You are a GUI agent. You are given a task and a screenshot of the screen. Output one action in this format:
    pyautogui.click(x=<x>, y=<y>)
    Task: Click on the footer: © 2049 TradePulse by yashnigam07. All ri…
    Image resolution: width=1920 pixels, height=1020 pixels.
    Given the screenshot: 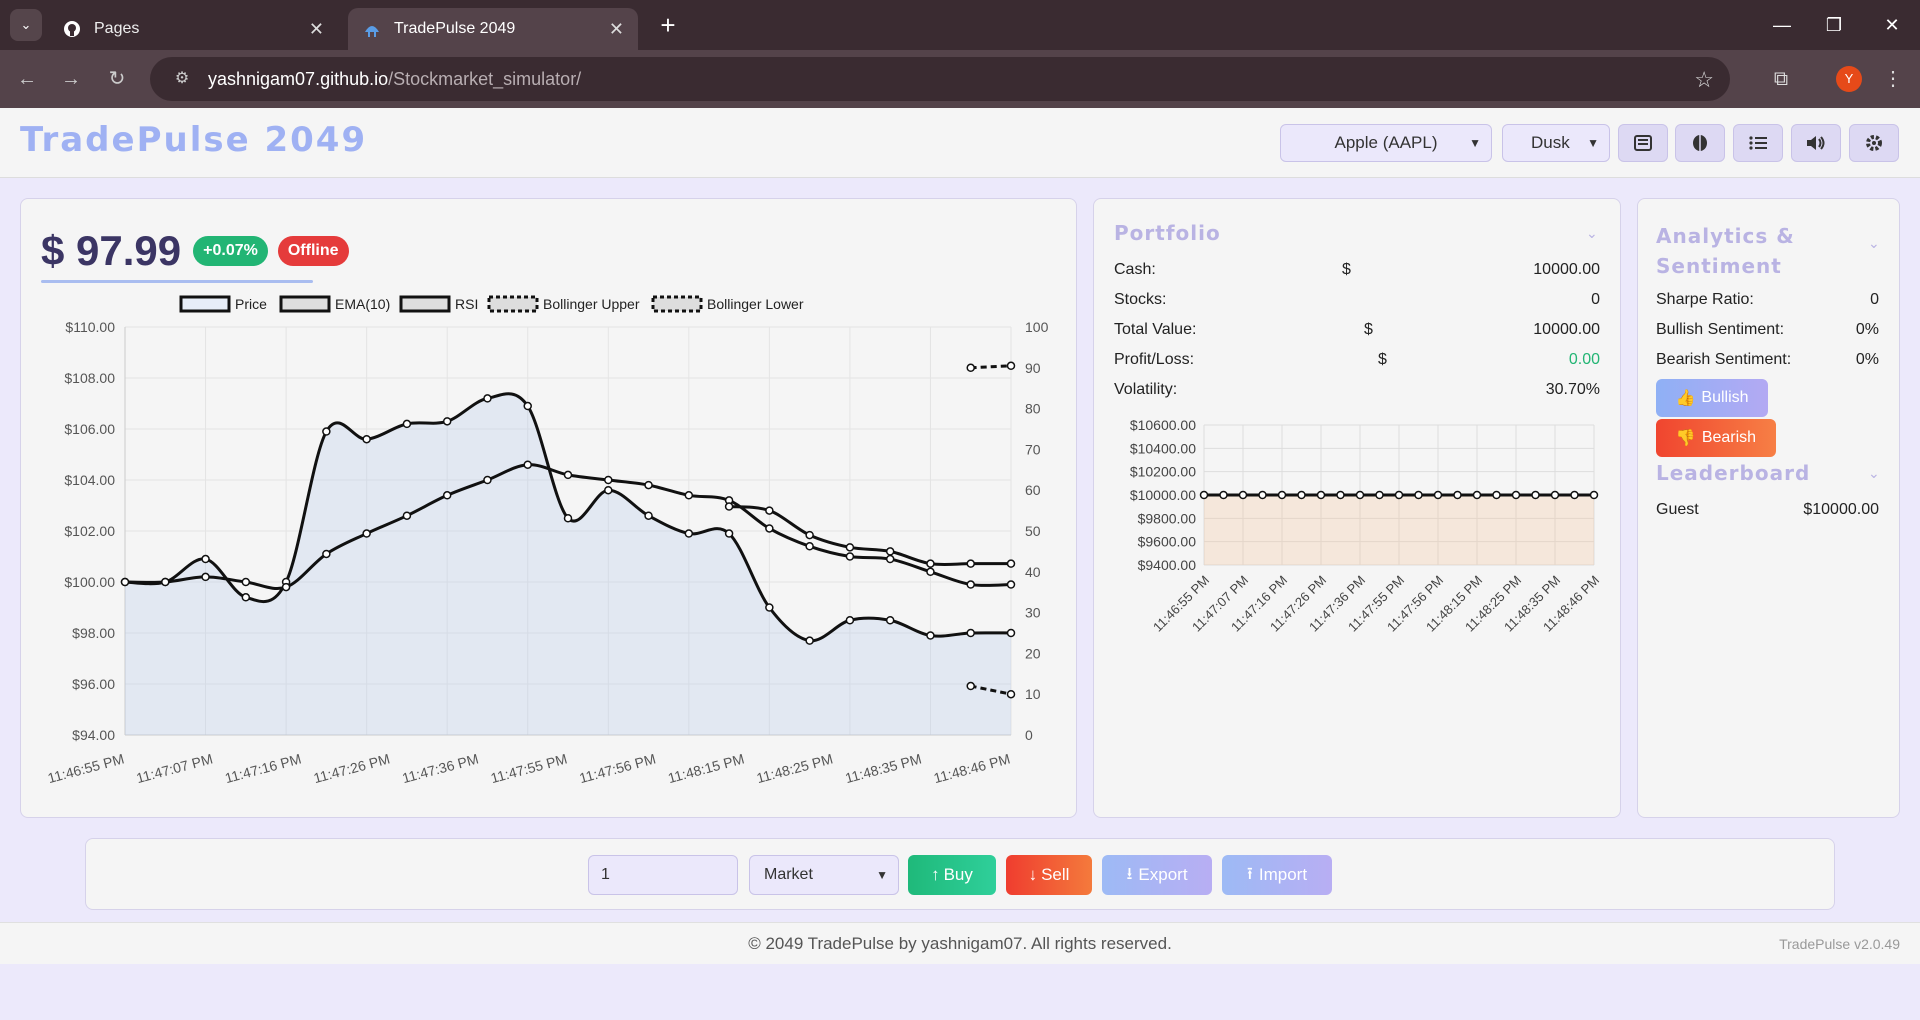 What is the action you would take?
    pyautogui.click(x=960, y=943)
    